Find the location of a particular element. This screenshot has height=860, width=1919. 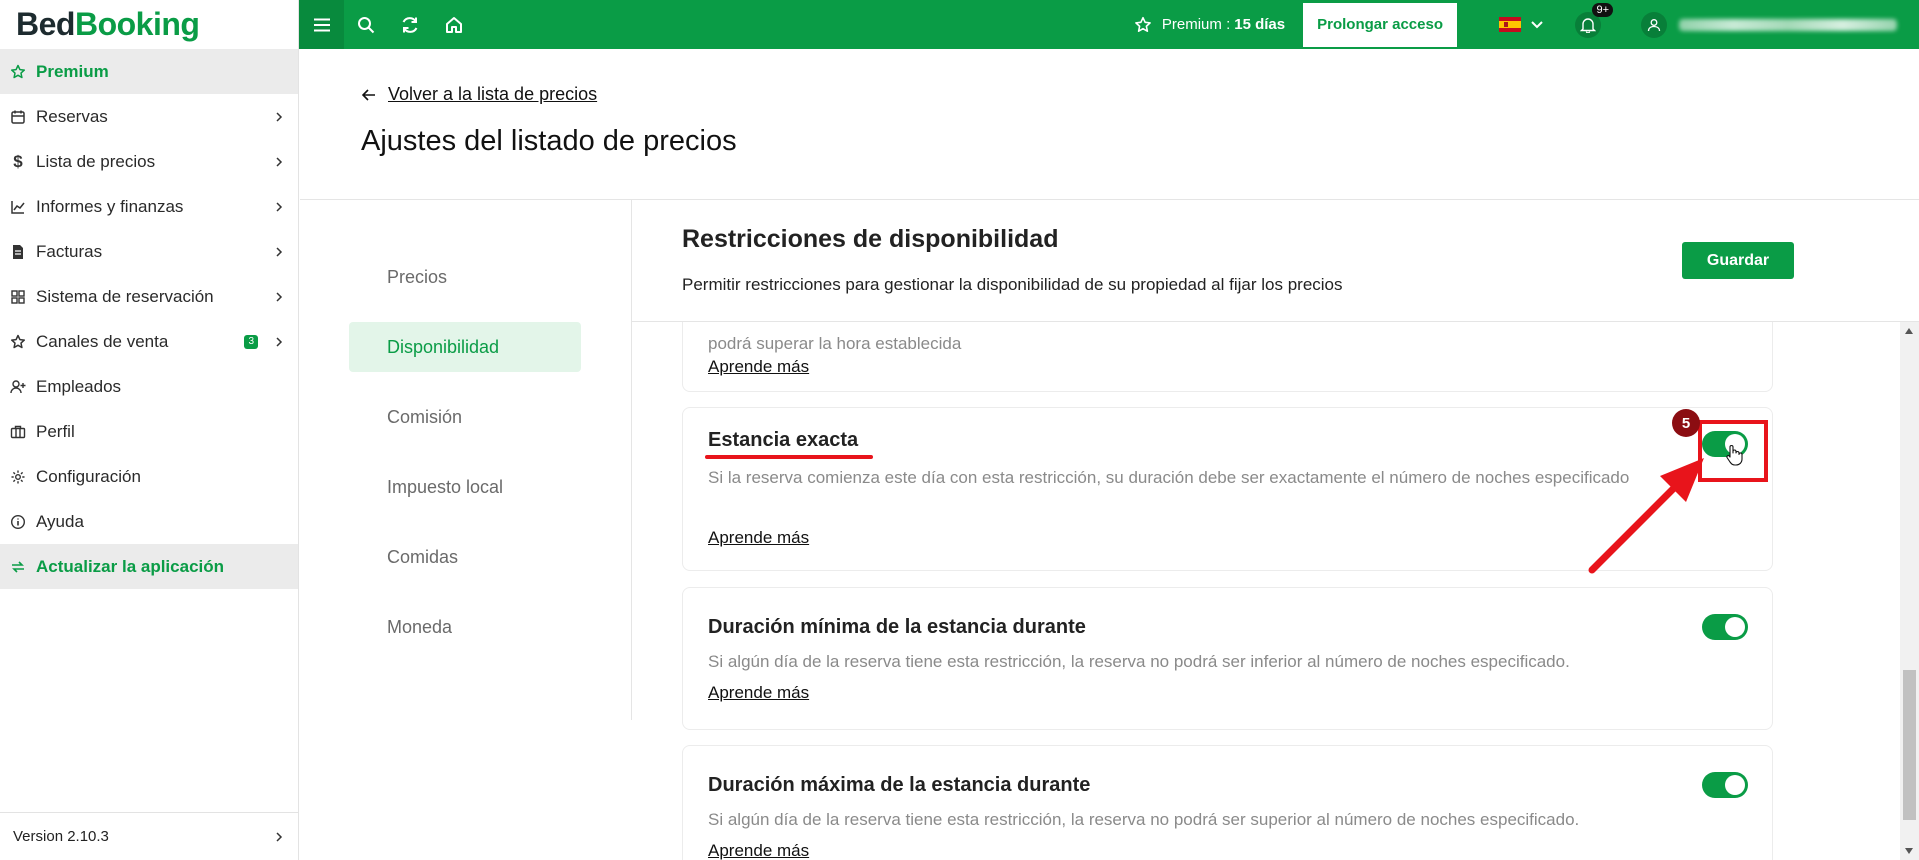

sidebar-item-reservas: Reservas is located at coordinates (149, 116).